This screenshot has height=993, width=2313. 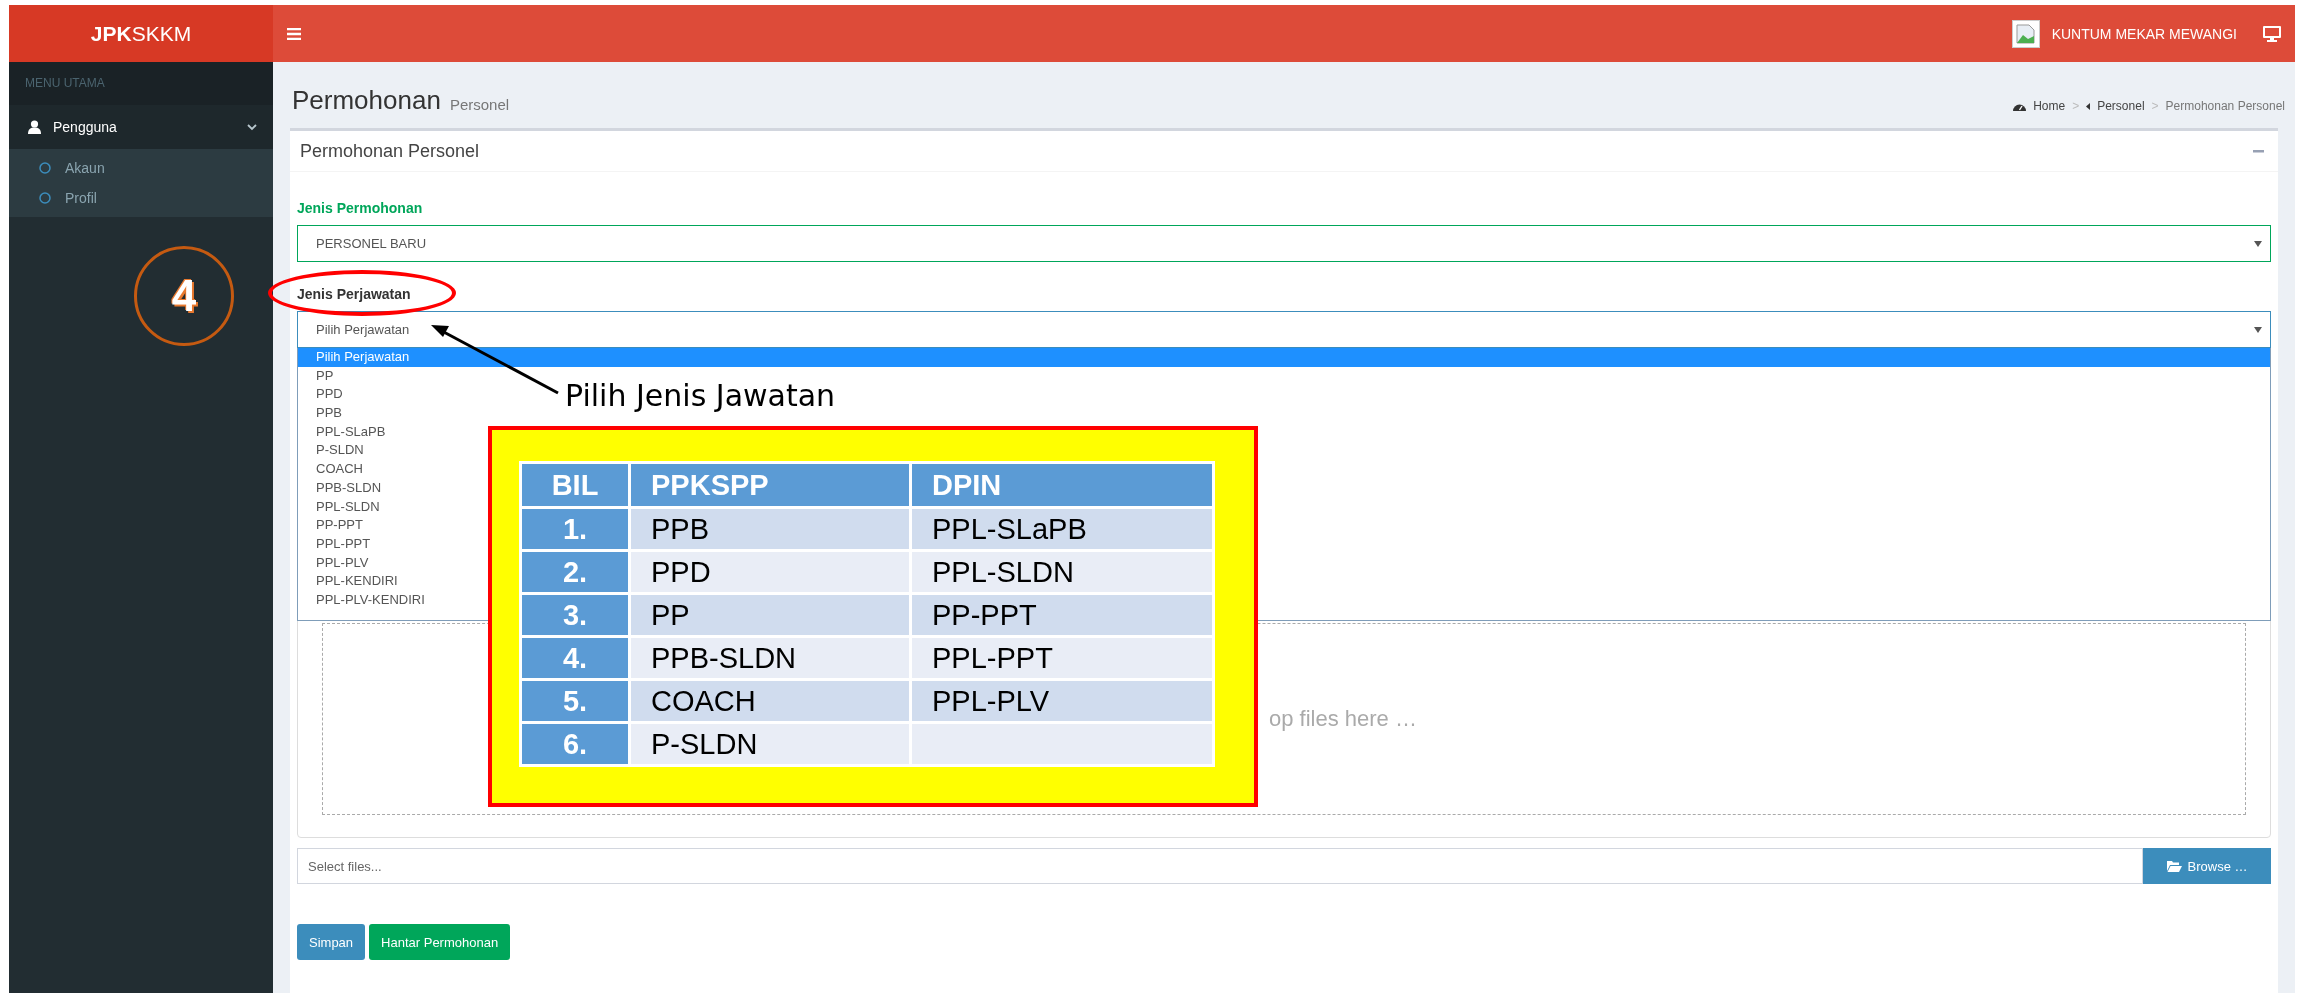 What do you see at coordinates (1284, 243) in the screenshot?
I see `select-field: PERSONEL BARU` at bounding box center [1284, 243].